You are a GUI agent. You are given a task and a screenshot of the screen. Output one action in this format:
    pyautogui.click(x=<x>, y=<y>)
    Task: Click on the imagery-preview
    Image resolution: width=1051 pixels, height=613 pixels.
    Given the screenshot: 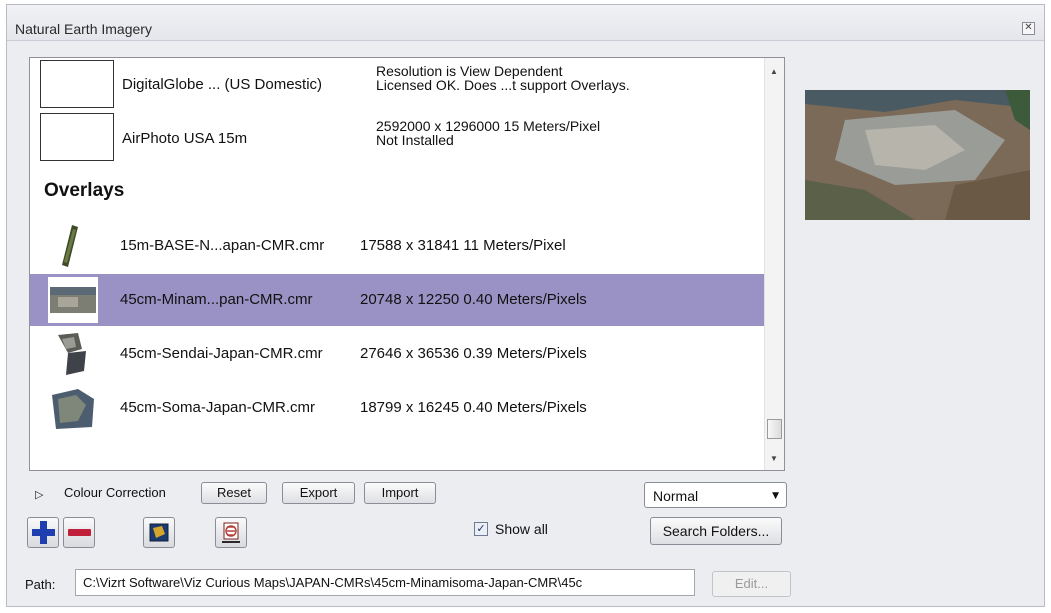 What is the action you would take?
    pyautogui.click(x=917, y=155)
    